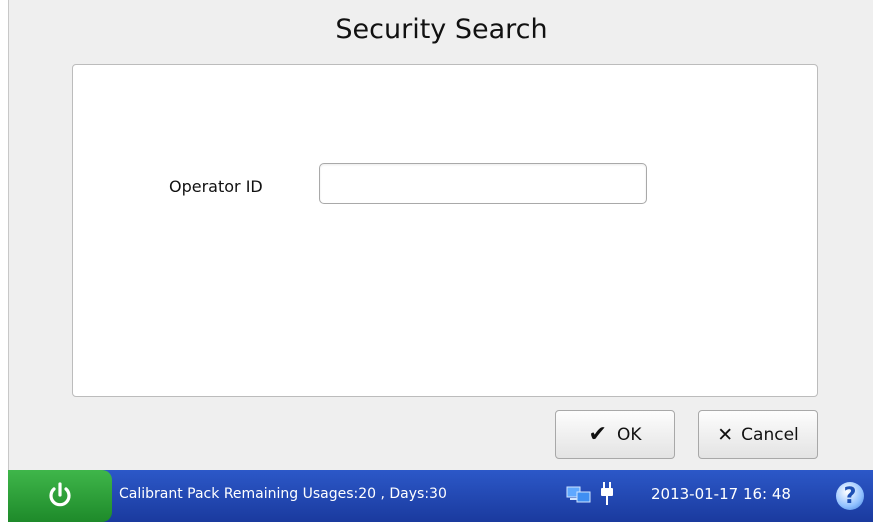  What do you see at coordinates (441, 29) in the screenshot?
I see `dialog-title: Security Search` at bounding box center [441, 29].